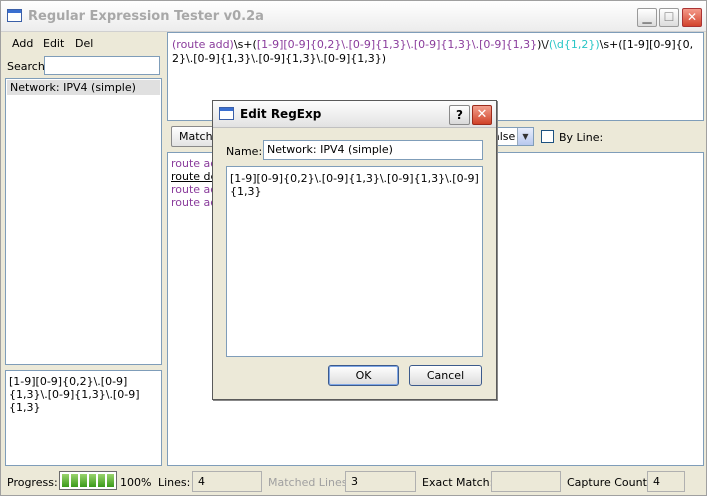 The height and width of the screenshot is (496, 707). I want to click on minimize-button: ▁, so click(647, 17).